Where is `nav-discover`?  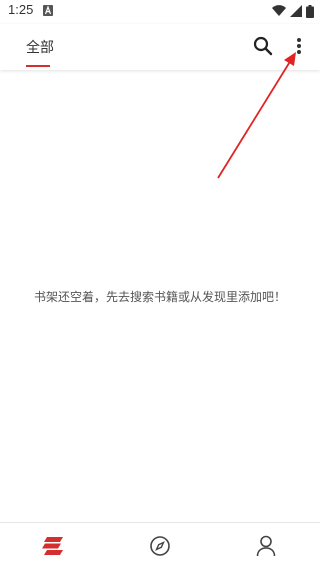
nav-discover is located at coordinates (160, 546).